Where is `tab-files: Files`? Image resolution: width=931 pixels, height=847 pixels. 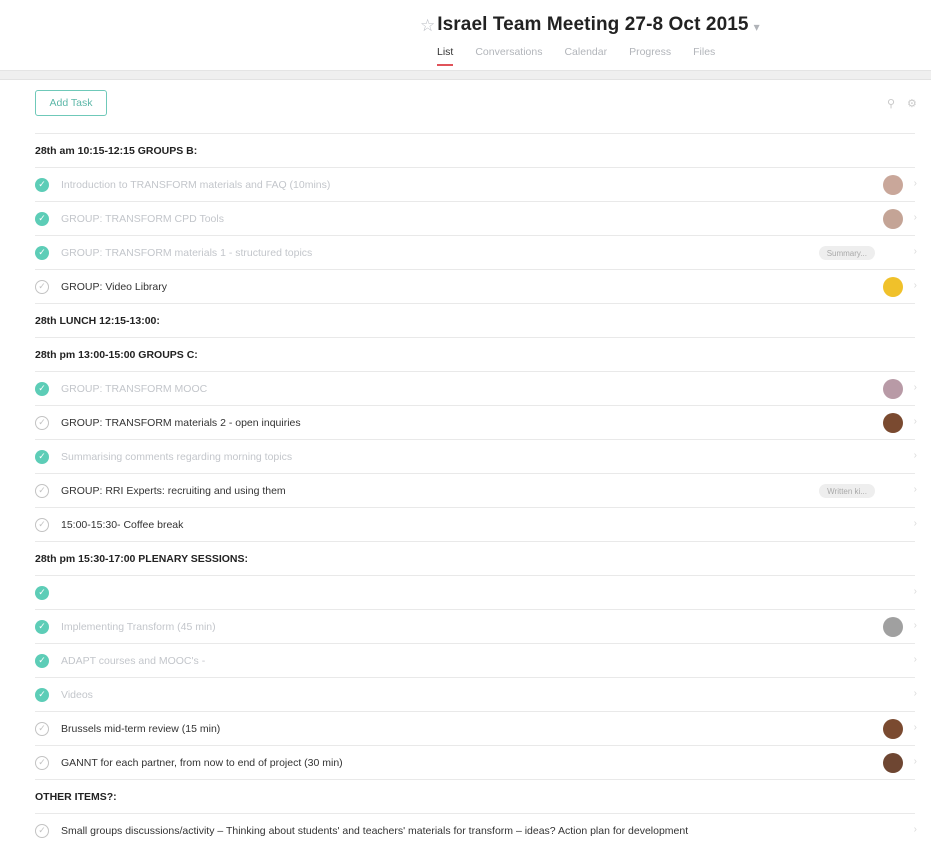 tab-files: Files is located at coordinates (704, 56).